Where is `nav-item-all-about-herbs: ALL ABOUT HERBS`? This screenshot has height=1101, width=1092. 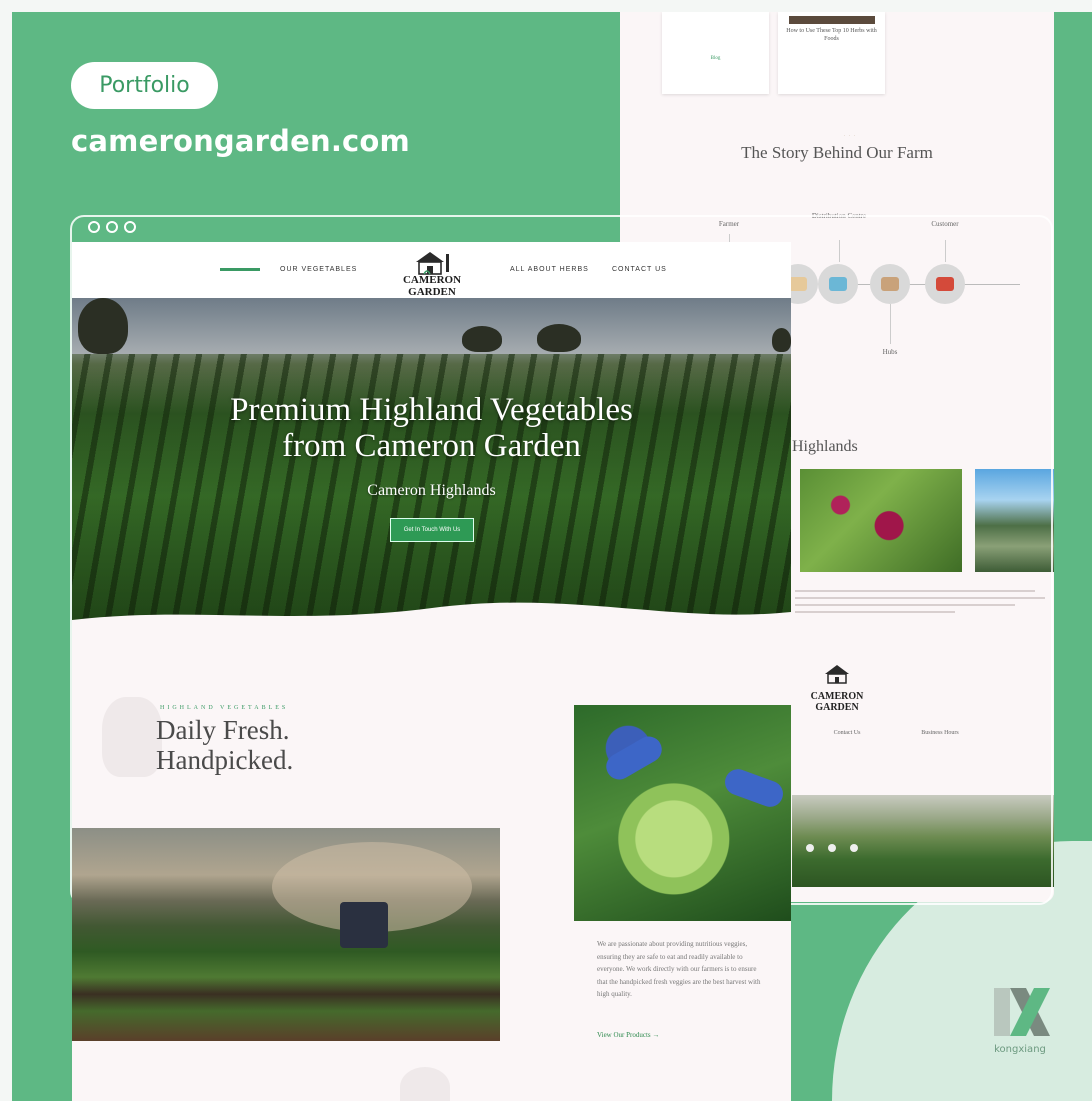
nav-item-all-about-herbs: ALL ABOUT HERBS is located at coordinates (549, 269).